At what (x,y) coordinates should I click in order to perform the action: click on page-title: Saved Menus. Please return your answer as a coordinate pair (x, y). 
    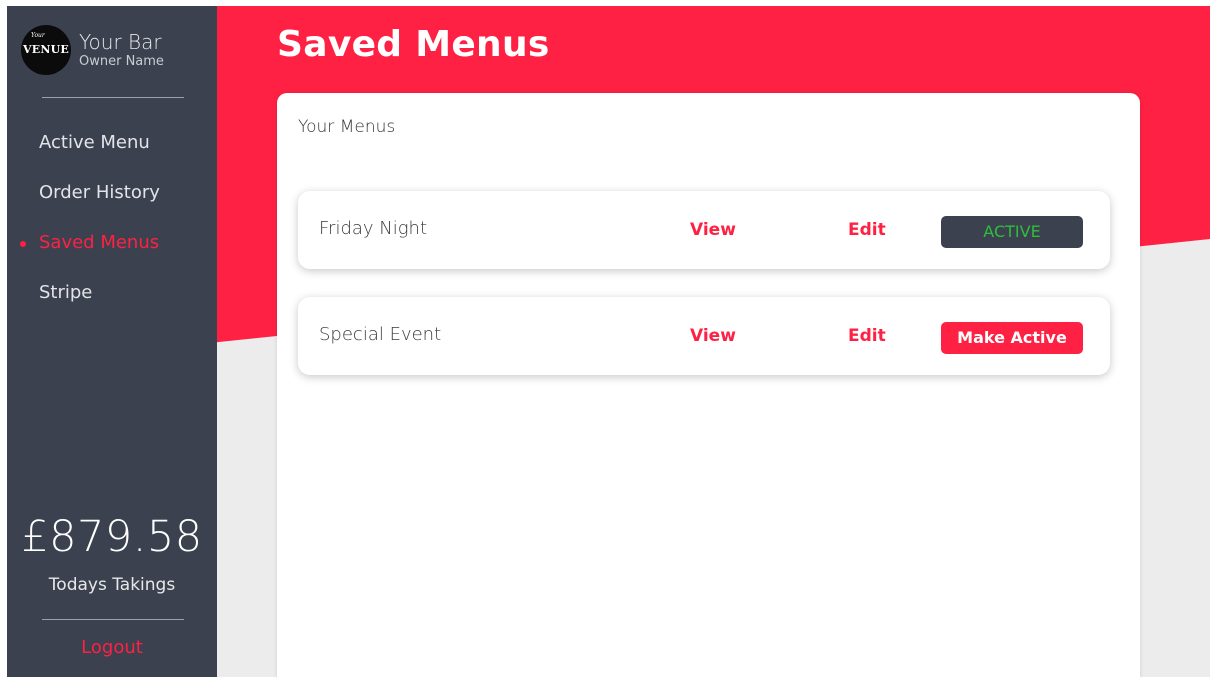
    Looking at the image, I should click on (413, 44).